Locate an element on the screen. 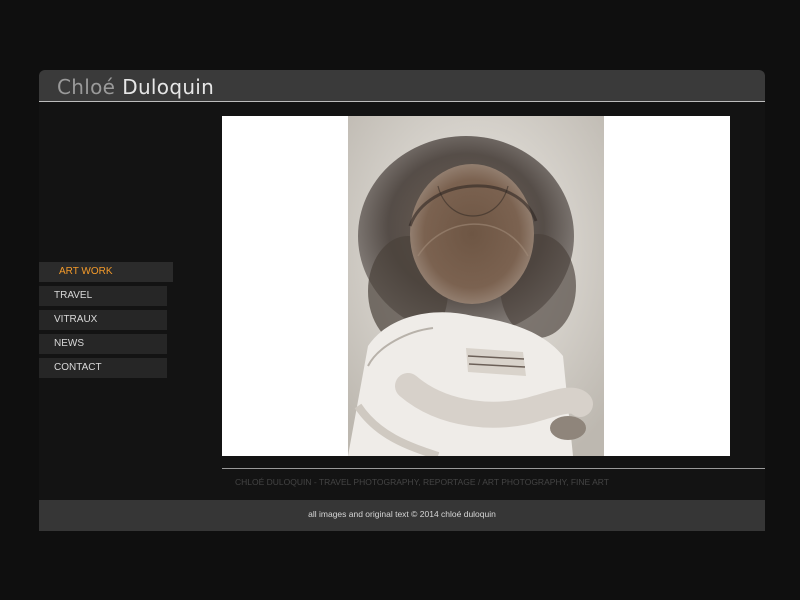  nav-item-label: ART WORK is located at coordinates (86, 271).